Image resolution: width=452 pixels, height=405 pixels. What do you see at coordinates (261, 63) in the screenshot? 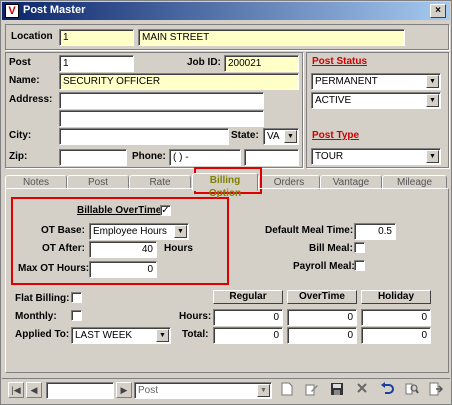
I see `job-id-field: 200021` at bounding box center [261, 63].